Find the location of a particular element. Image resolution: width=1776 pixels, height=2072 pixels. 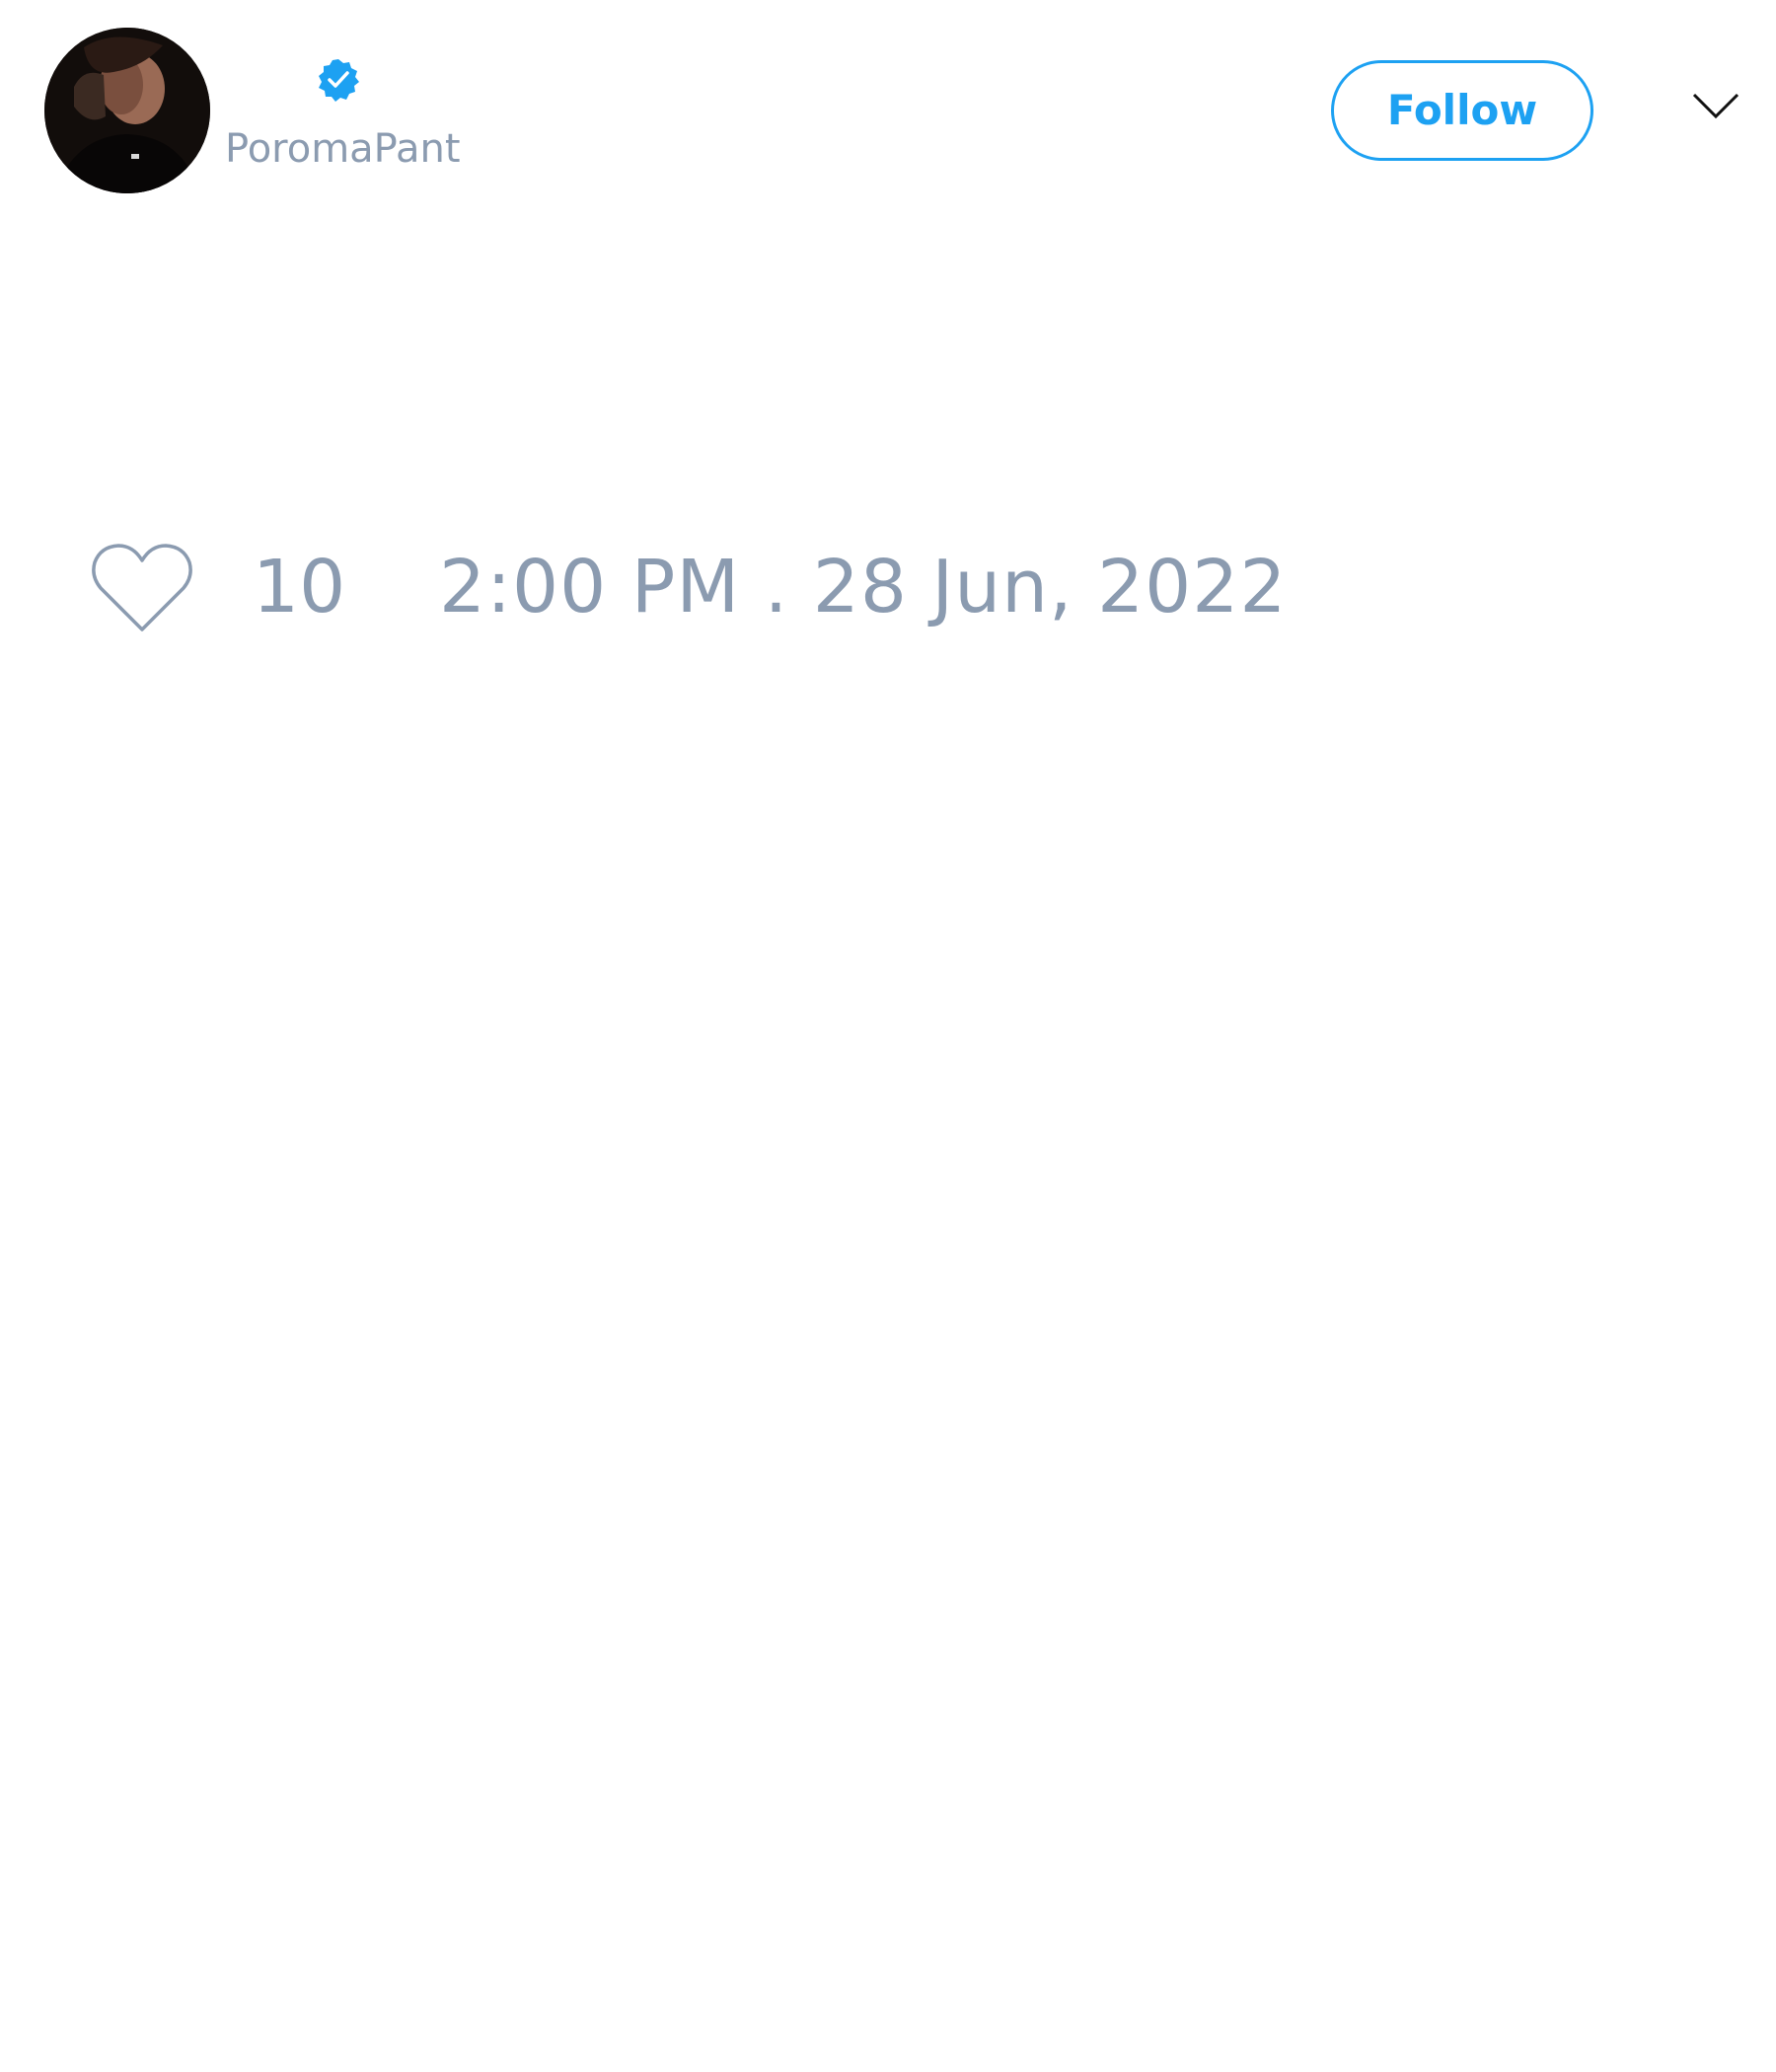

avatar-photo is located at coordinates (127, 111).